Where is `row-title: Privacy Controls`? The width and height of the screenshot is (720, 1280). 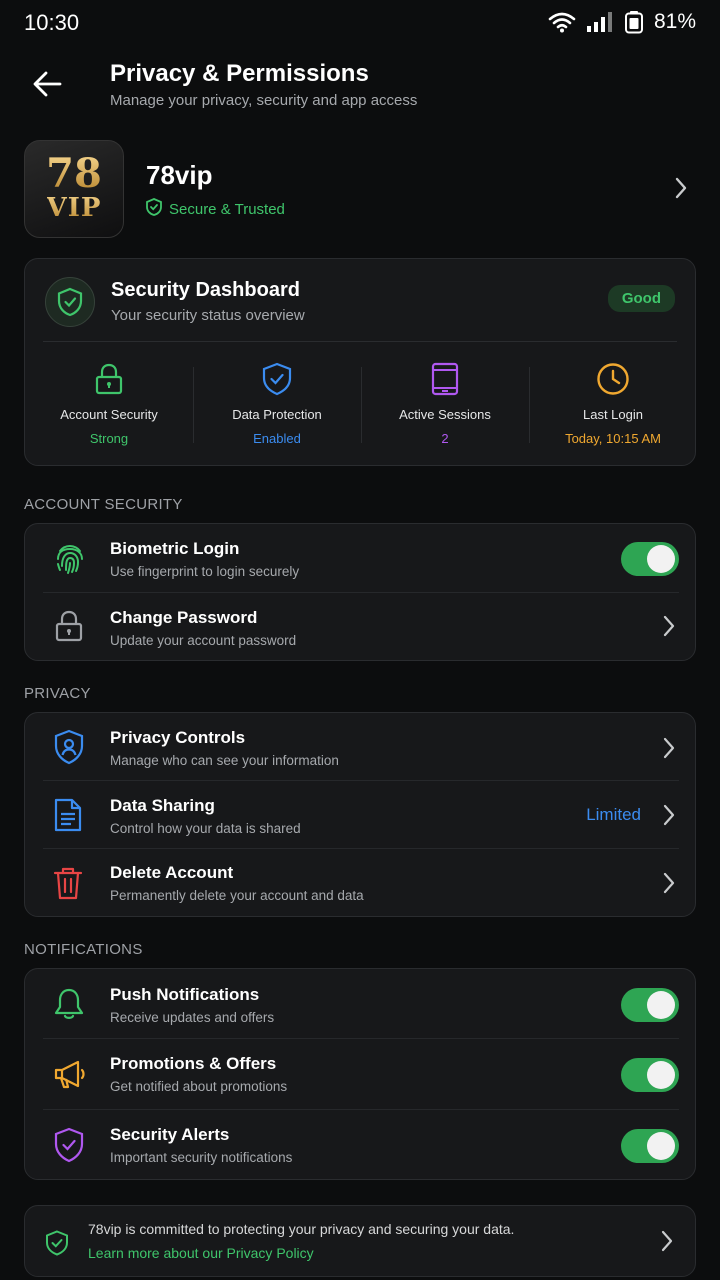 row-title: Privacy Controls is located at coordinates (178, 737).